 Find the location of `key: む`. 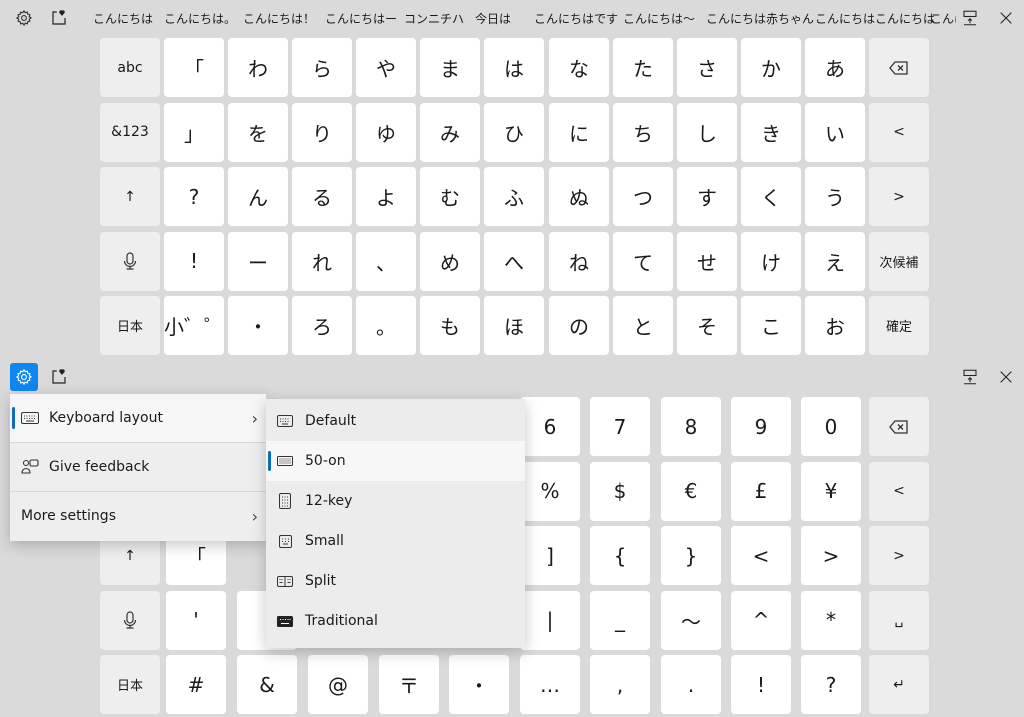

key: む is located at coordinates (450, 196).